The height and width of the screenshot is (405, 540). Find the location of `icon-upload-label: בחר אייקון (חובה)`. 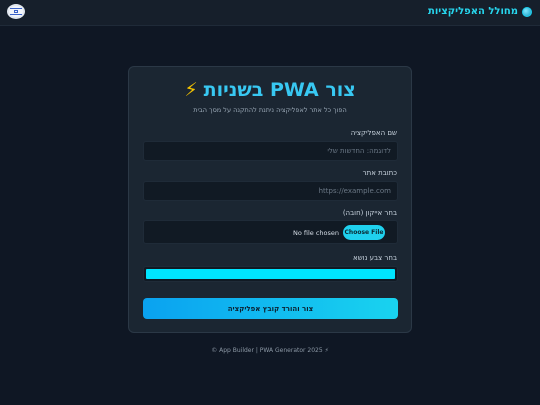

icon-upload-label: בחר אייקון (חובה) is located at coordinates (369, 213).